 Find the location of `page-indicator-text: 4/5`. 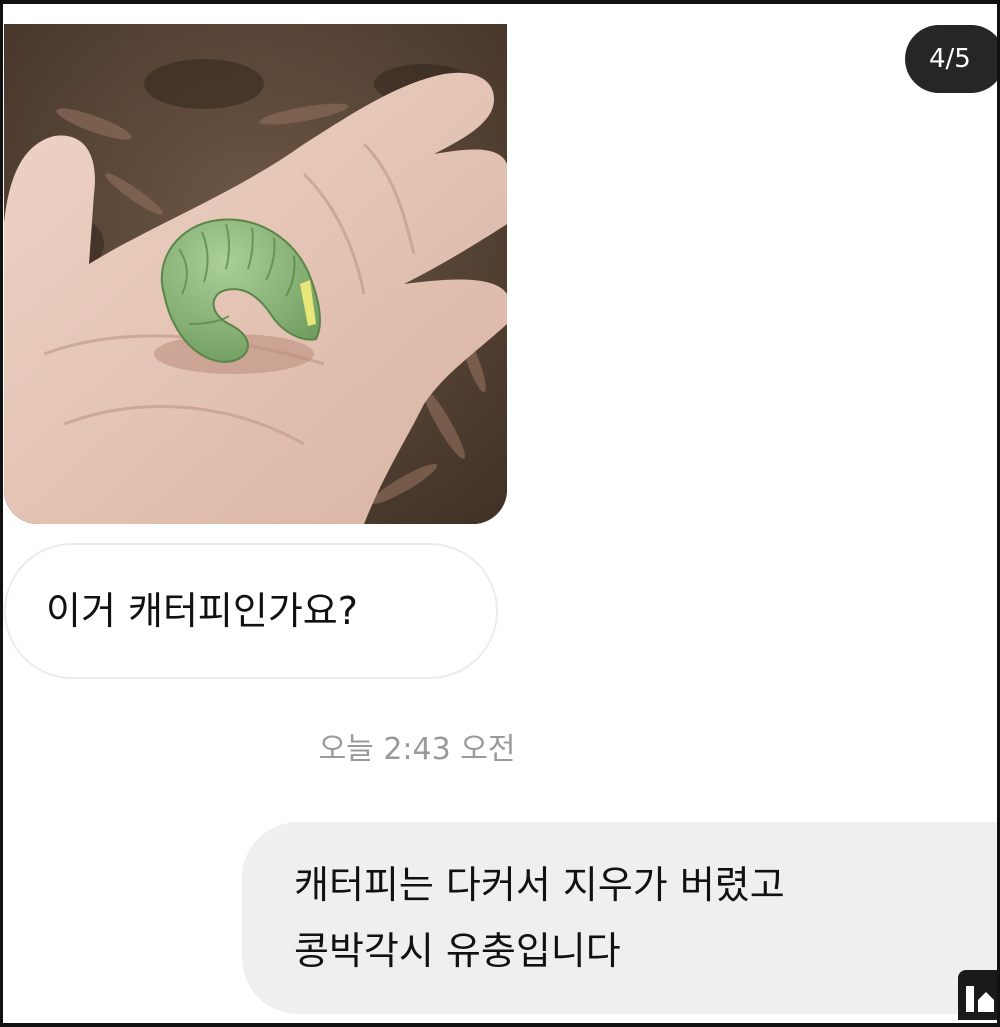

page-indicator-text: 4/5 is located at coordinates (950, 59).